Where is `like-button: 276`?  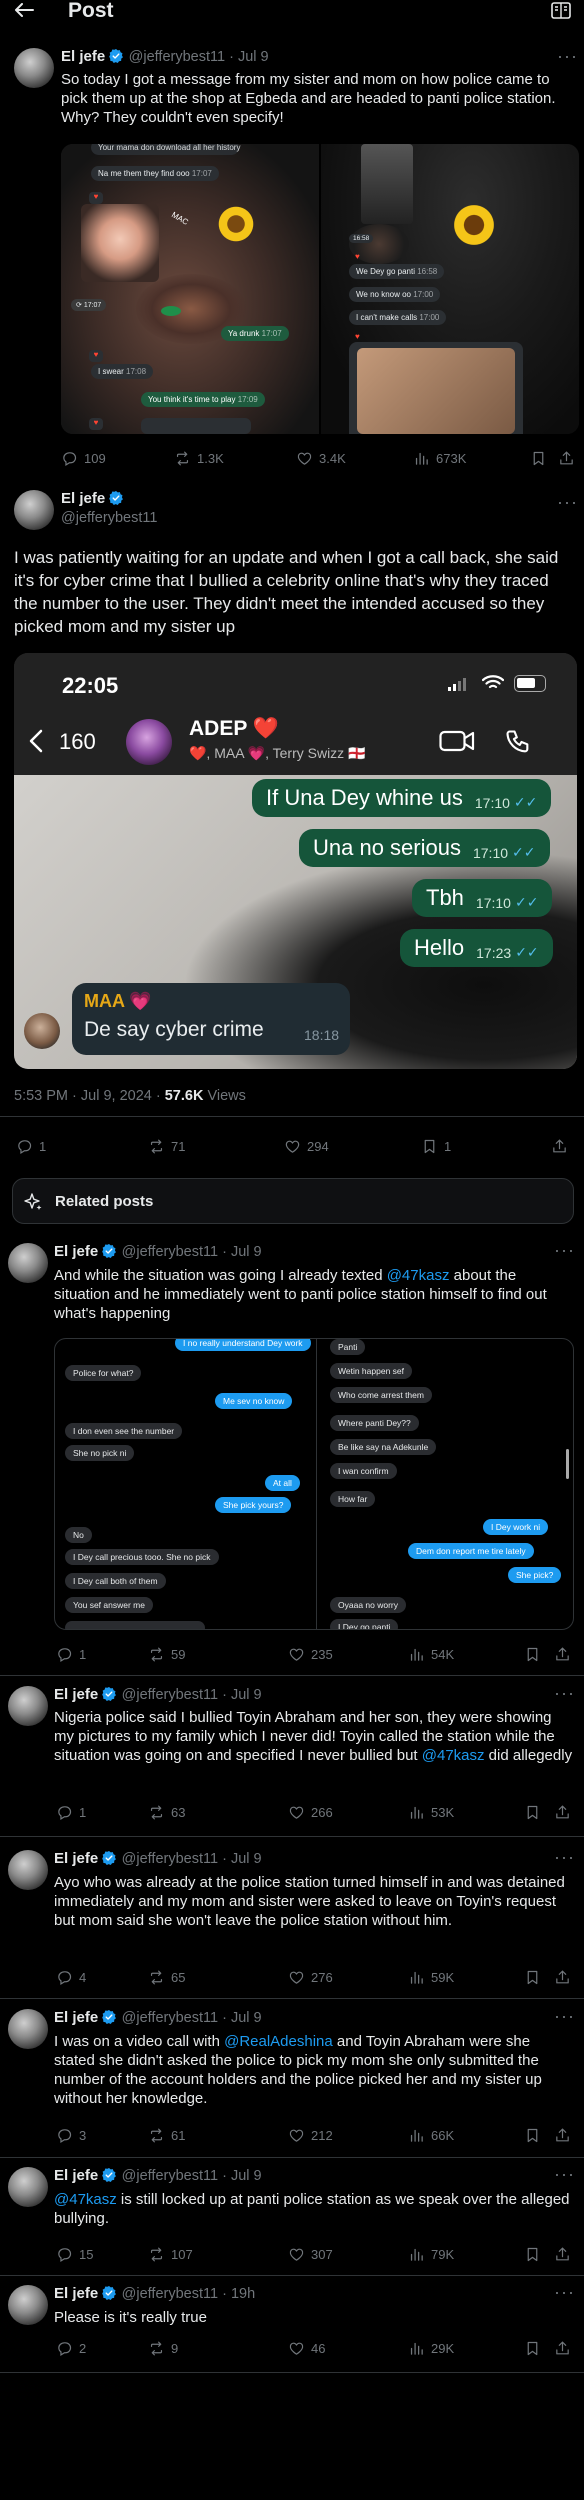
like-button: 276 is located at coordinates (310, 1977).